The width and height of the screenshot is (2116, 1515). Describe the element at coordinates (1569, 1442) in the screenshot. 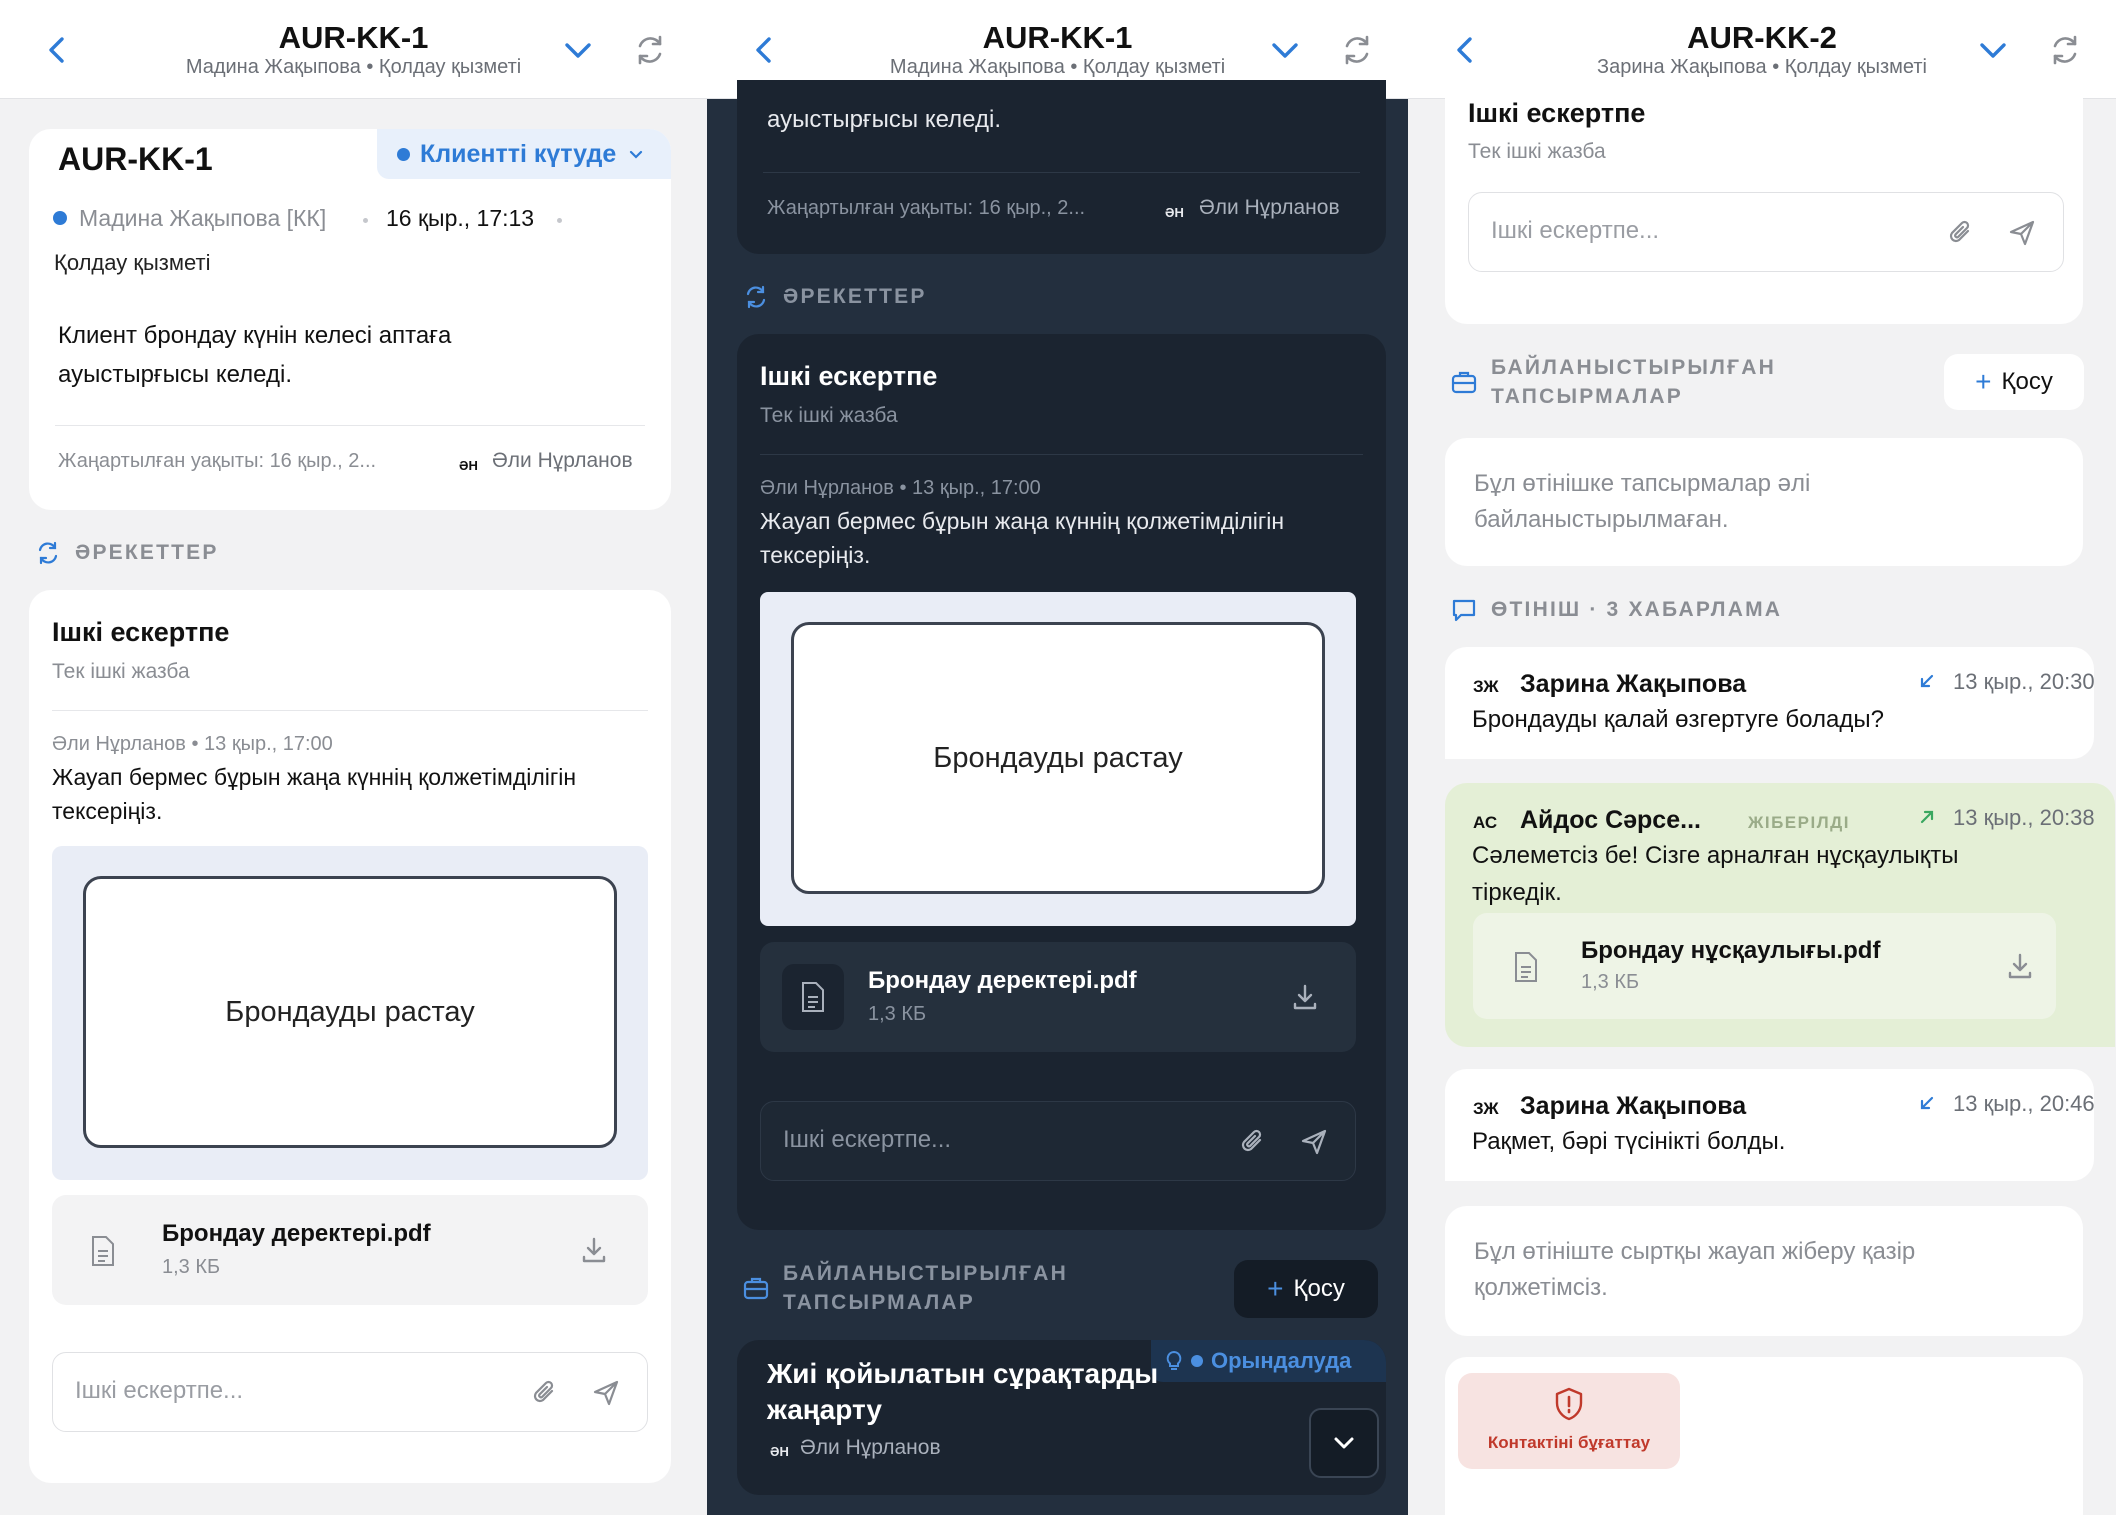

I see `block-contact-label: Контактіні бұғаттау` at that location.